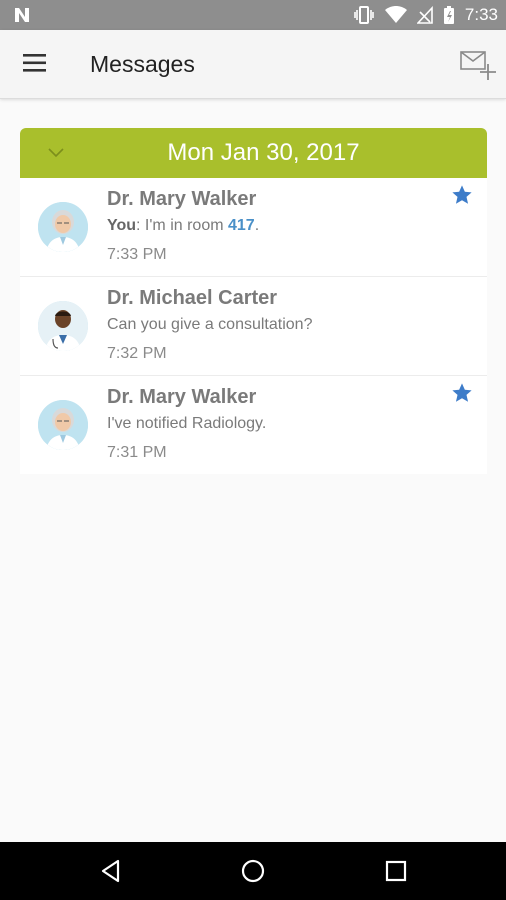 The height and width of the screenshot is (900, 506). What do you see at coordinates (481, 14) in the screenshot?
I see `status-time: 7:33` at bounding box center [481, 14].